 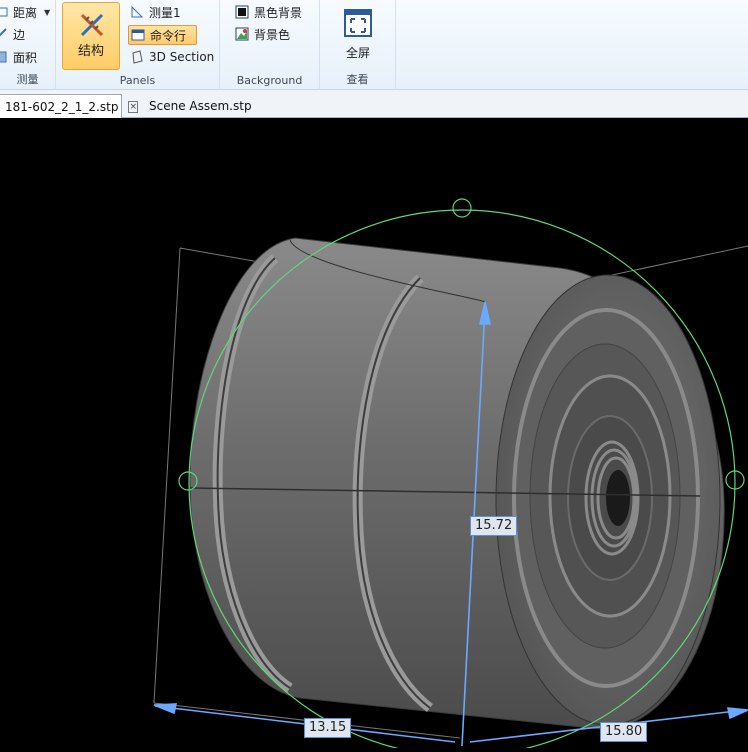 What do you see at coordinates (462, 208) in the screenshot?
I see `sphere-handle-top` at bounding box center [462, 208].